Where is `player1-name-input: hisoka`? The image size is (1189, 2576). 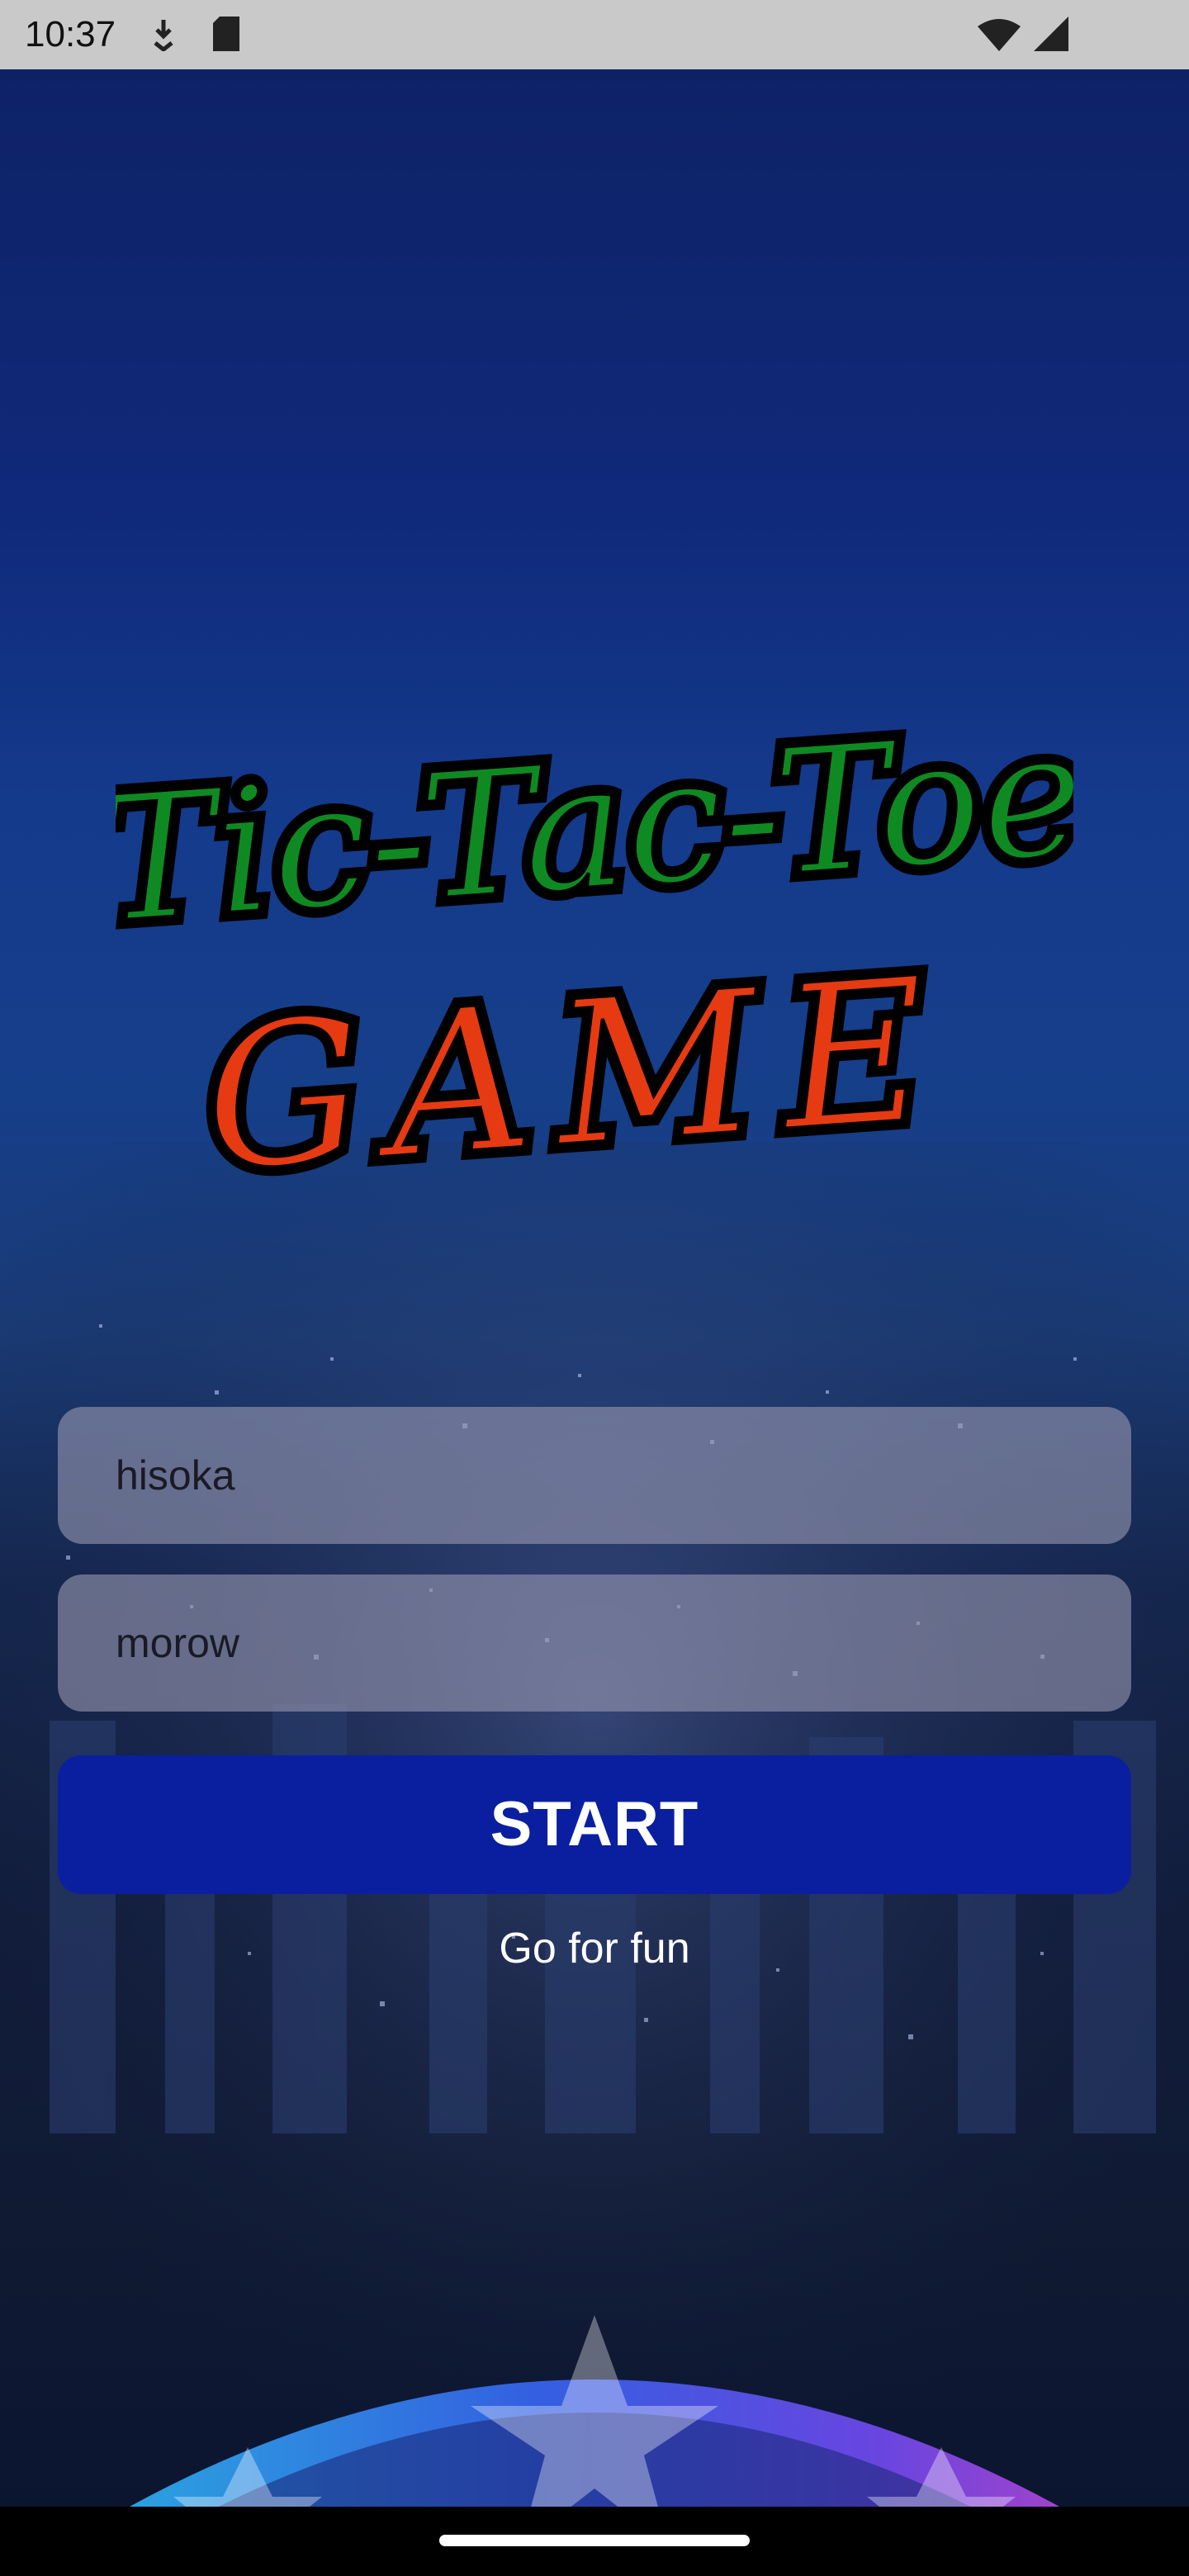 player1-name-input: hisoka is located at coordinates (594, 1475).